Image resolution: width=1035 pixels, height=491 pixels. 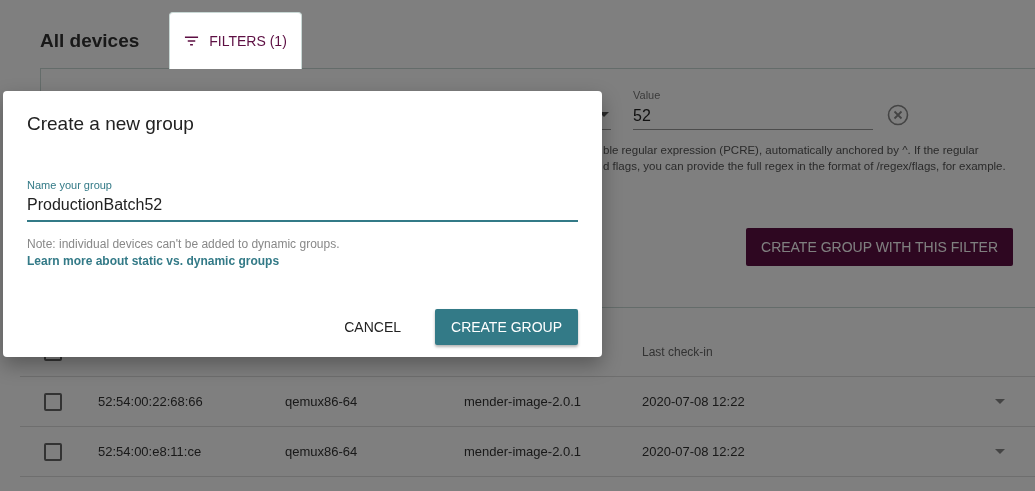 What do you see at coordinates (153, 261) in the screenshot?
I see `learn-more-link: Learn more about static vs. dynamic groups` at bounding box center [153, 261].